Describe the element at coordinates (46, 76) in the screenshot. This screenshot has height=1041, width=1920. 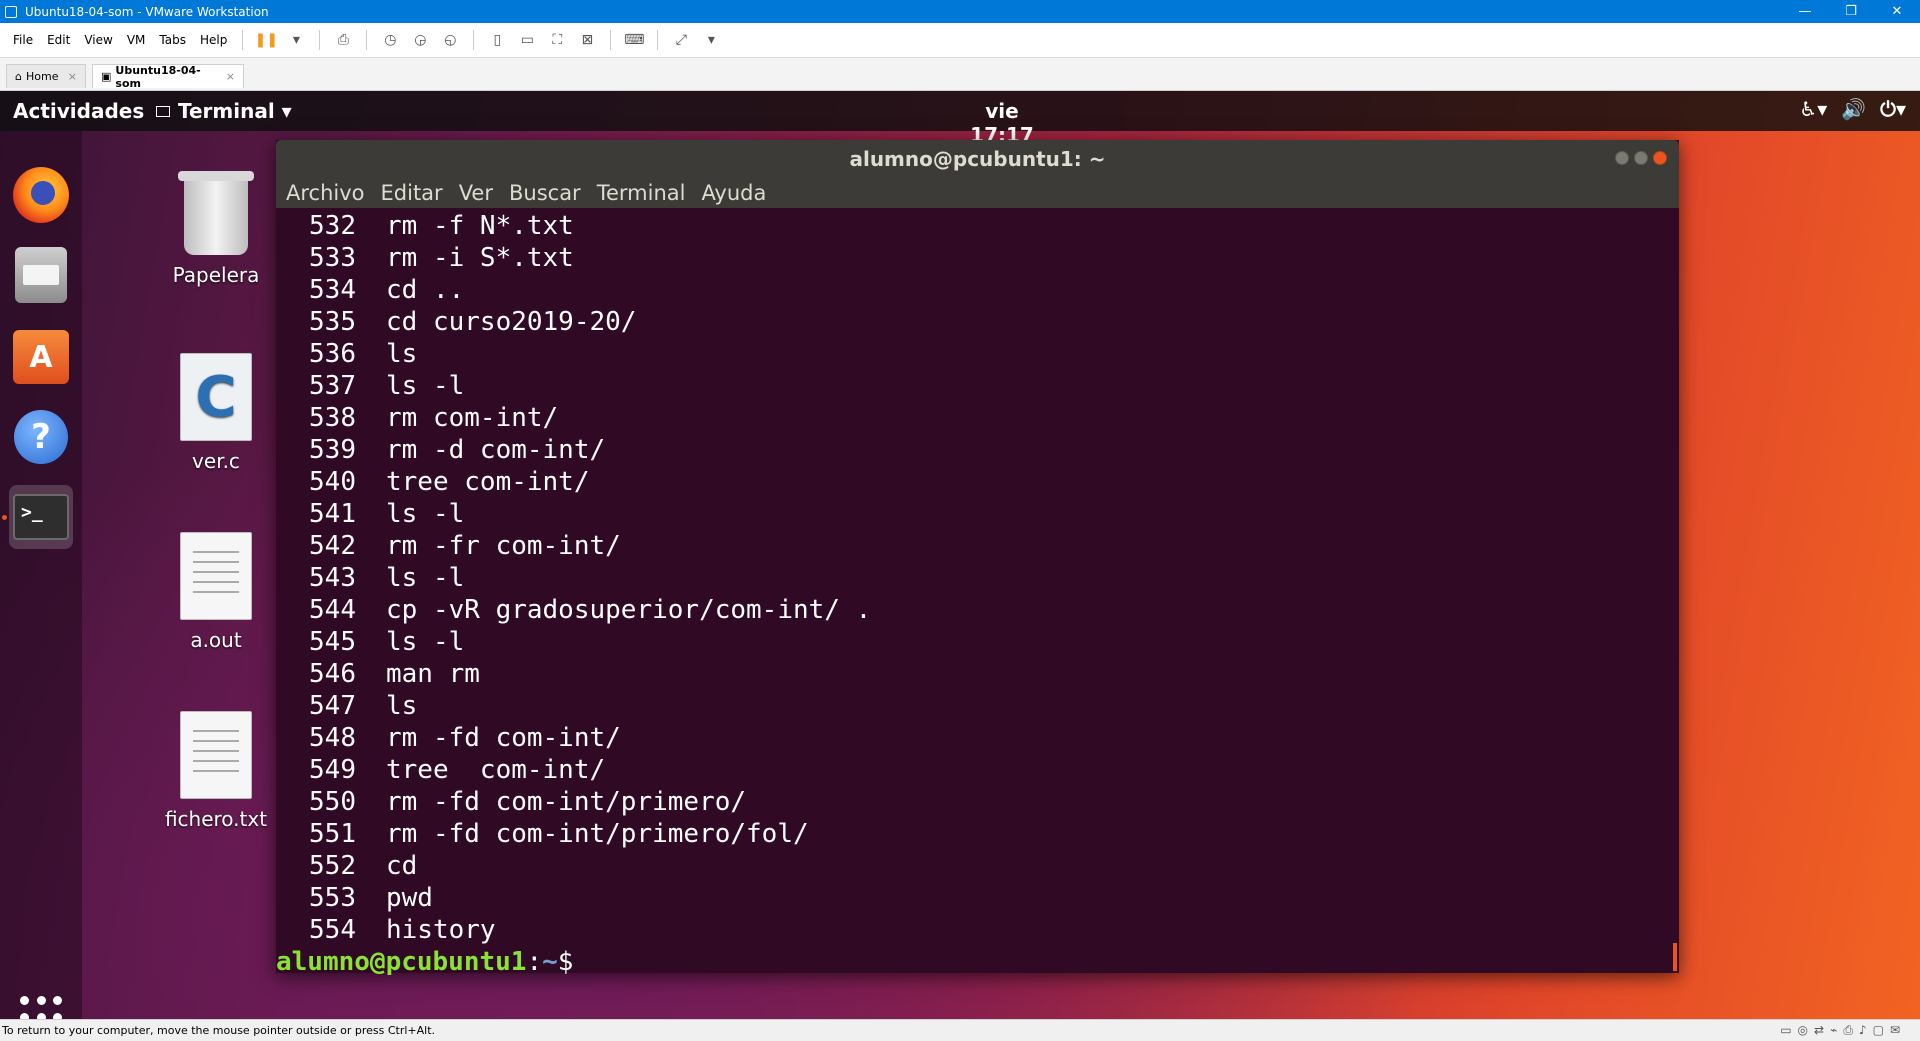
I see `tab-home: ⌂ Home ×` at that location.